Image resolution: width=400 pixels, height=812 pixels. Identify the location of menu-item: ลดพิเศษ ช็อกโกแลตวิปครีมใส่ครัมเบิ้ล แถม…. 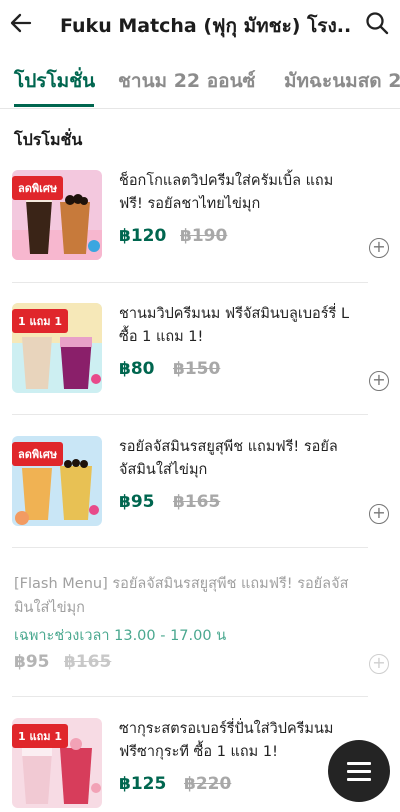
(200, 225).